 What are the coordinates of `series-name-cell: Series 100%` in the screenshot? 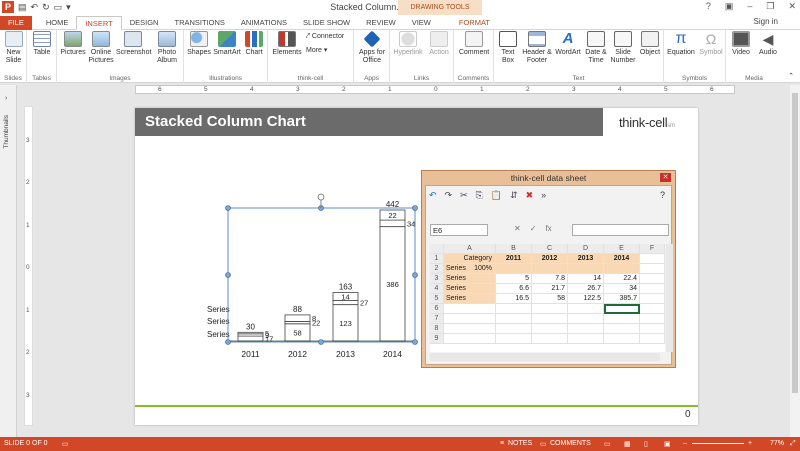 It's located at (470, 269).